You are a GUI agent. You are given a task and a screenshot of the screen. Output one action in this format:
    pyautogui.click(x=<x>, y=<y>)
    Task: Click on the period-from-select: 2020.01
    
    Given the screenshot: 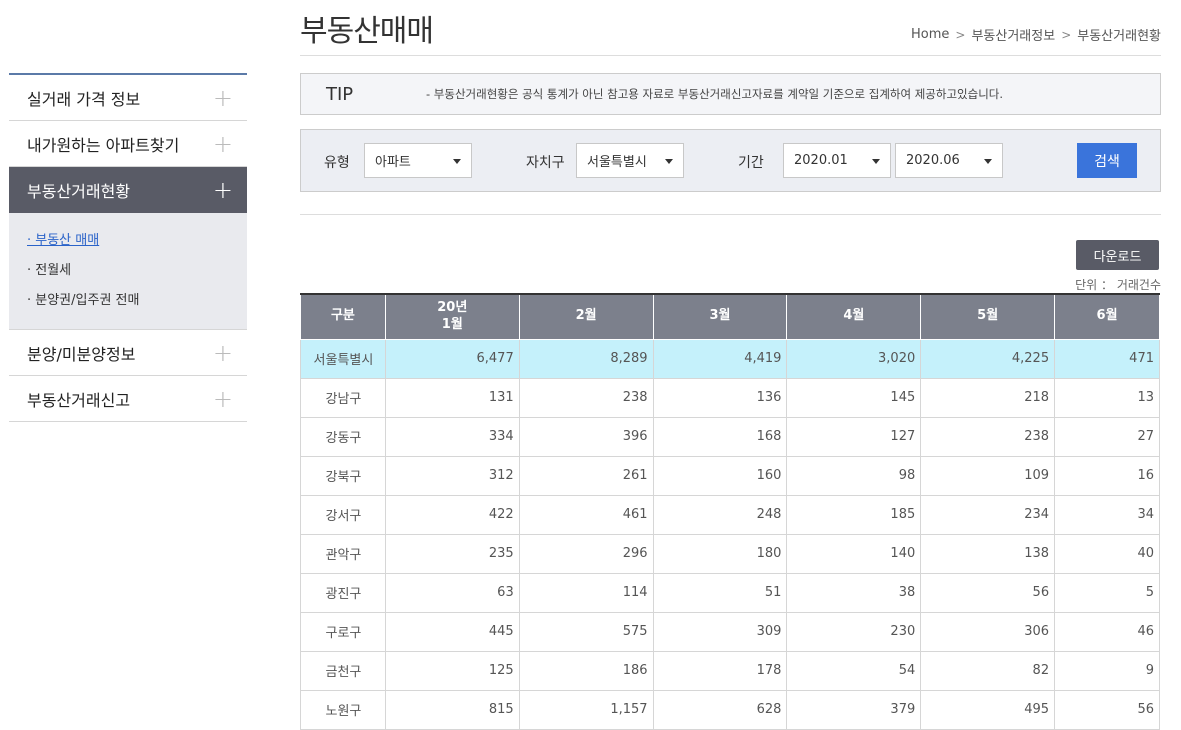 What is the action you would take?
    pyautogui.click(x=837, y=160)
    